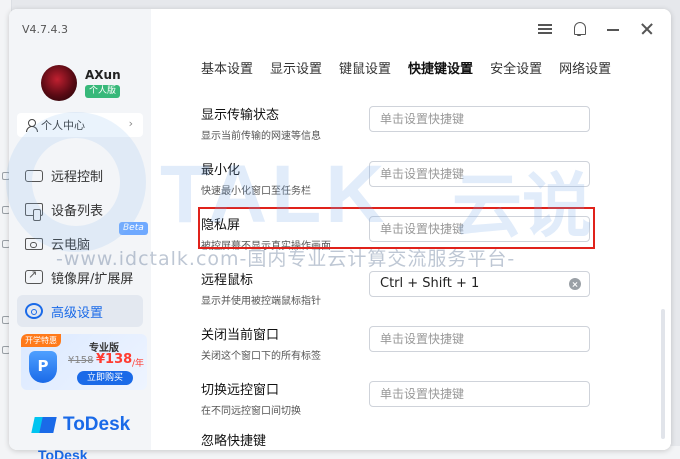 This screenshot has height=459, width=680. Describe the element at coordinates (97, 424) in the screenshot. I see `brand-name: ToDesk` at that location.